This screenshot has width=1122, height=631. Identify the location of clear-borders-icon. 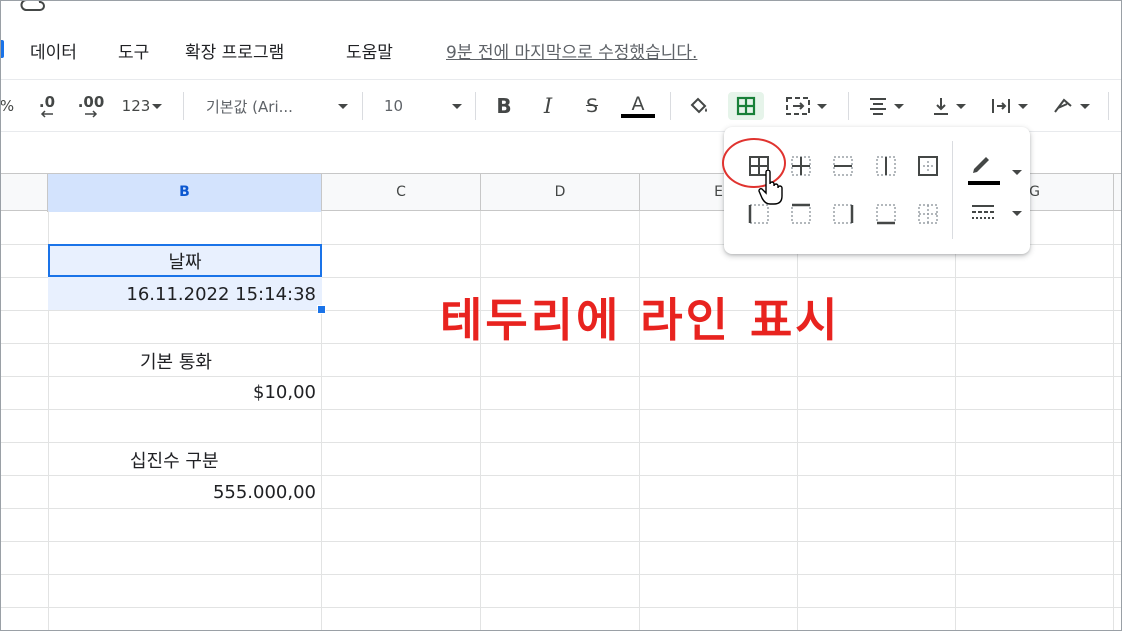
(928, 214).